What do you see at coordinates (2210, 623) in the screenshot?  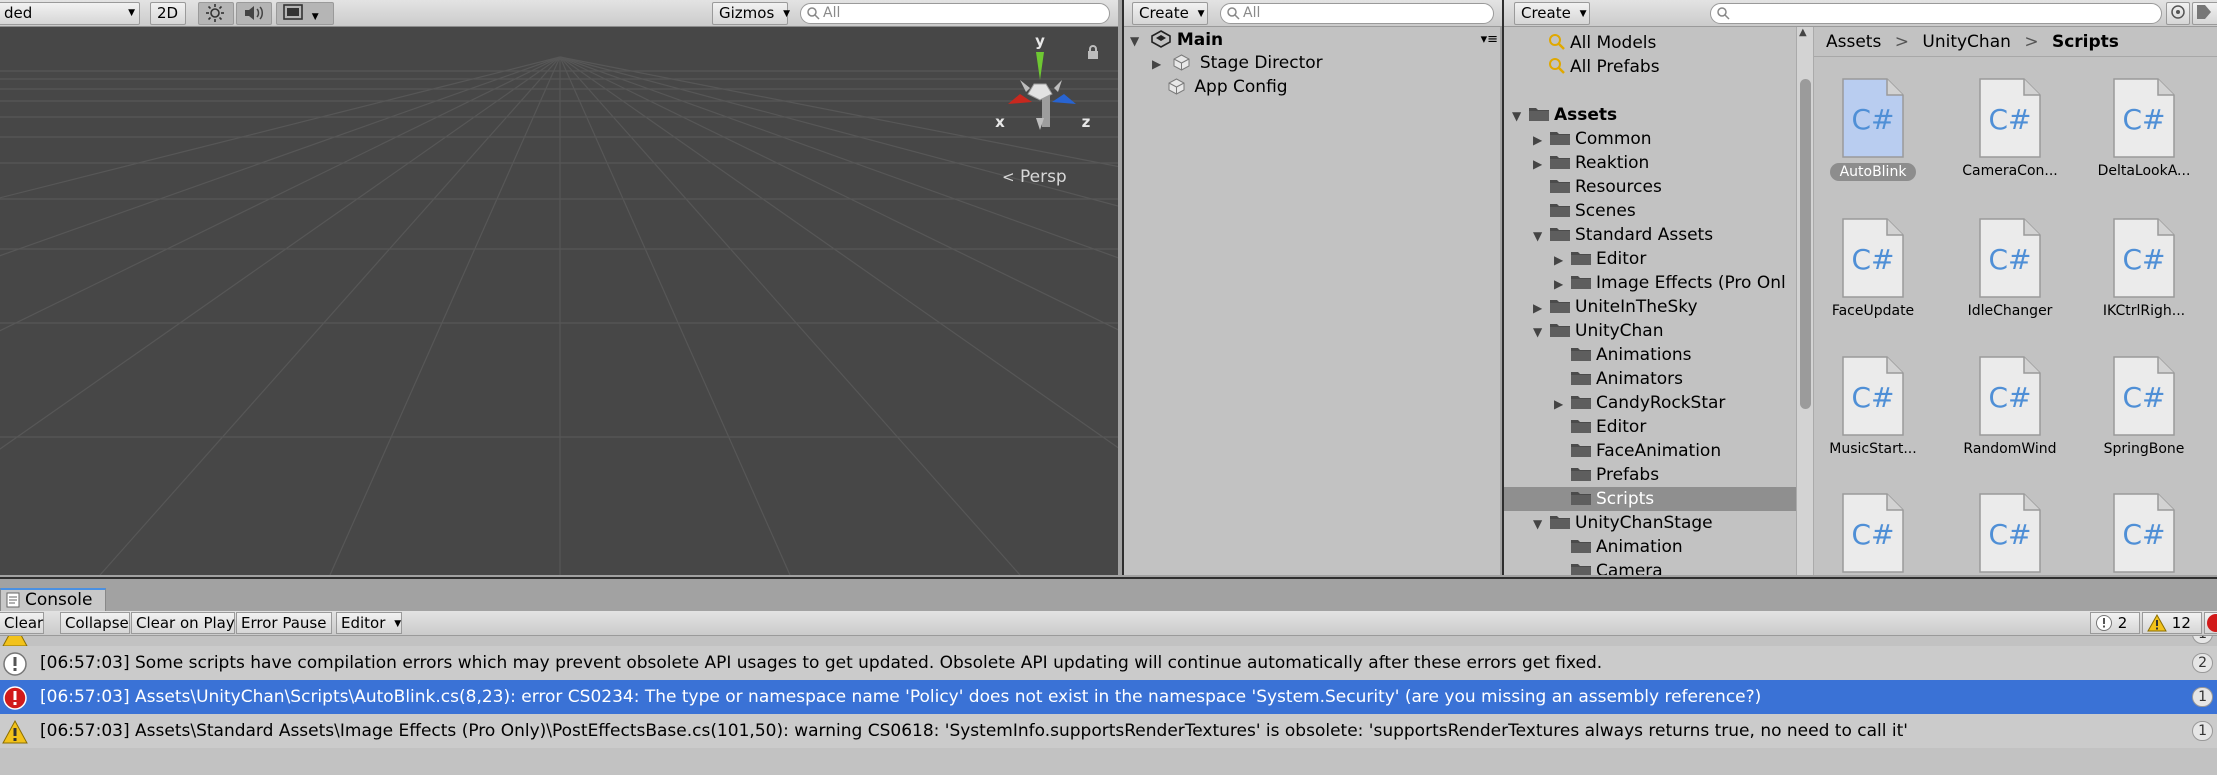 I see `toggle-errors-button` at bounding box center [2210, 623].